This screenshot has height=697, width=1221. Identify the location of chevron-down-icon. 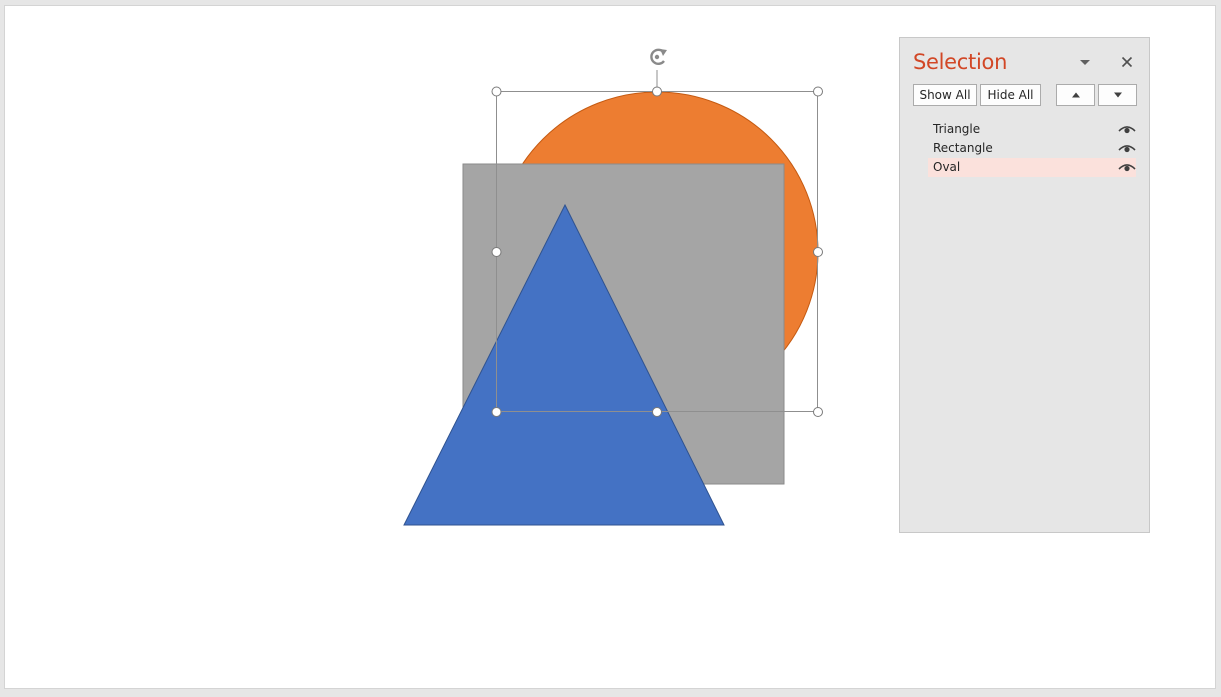
(1085, 62).